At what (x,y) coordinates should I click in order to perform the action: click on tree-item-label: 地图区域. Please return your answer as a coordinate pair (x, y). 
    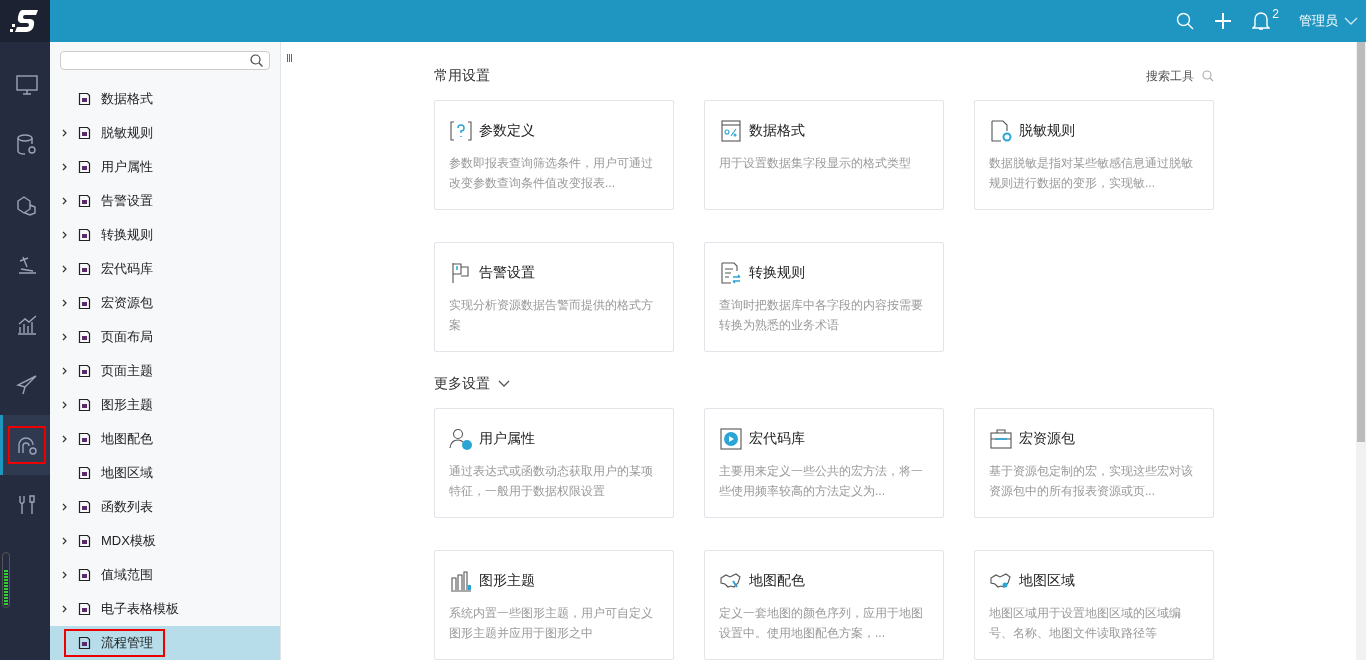
    Looking at the image, I should click on (127, 473).